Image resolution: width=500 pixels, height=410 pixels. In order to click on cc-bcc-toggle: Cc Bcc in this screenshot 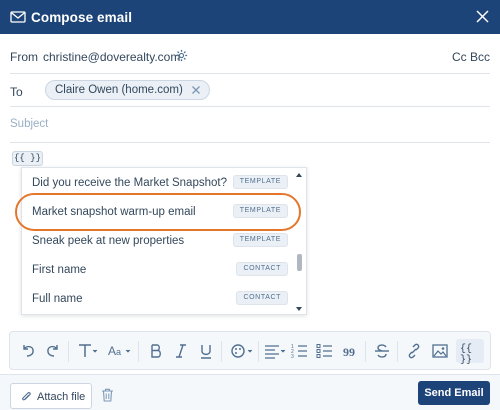, I will do `click(471, 57)`.